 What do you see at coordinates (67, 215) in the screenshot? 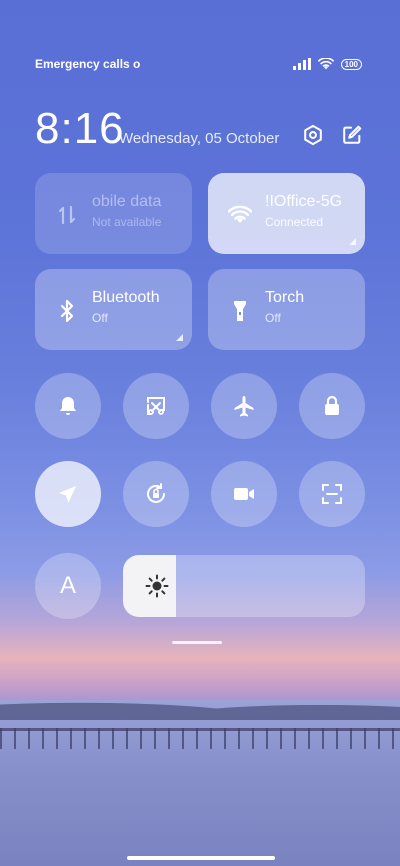
I see `mobile-data-icon` at bounding box center [67, 215].